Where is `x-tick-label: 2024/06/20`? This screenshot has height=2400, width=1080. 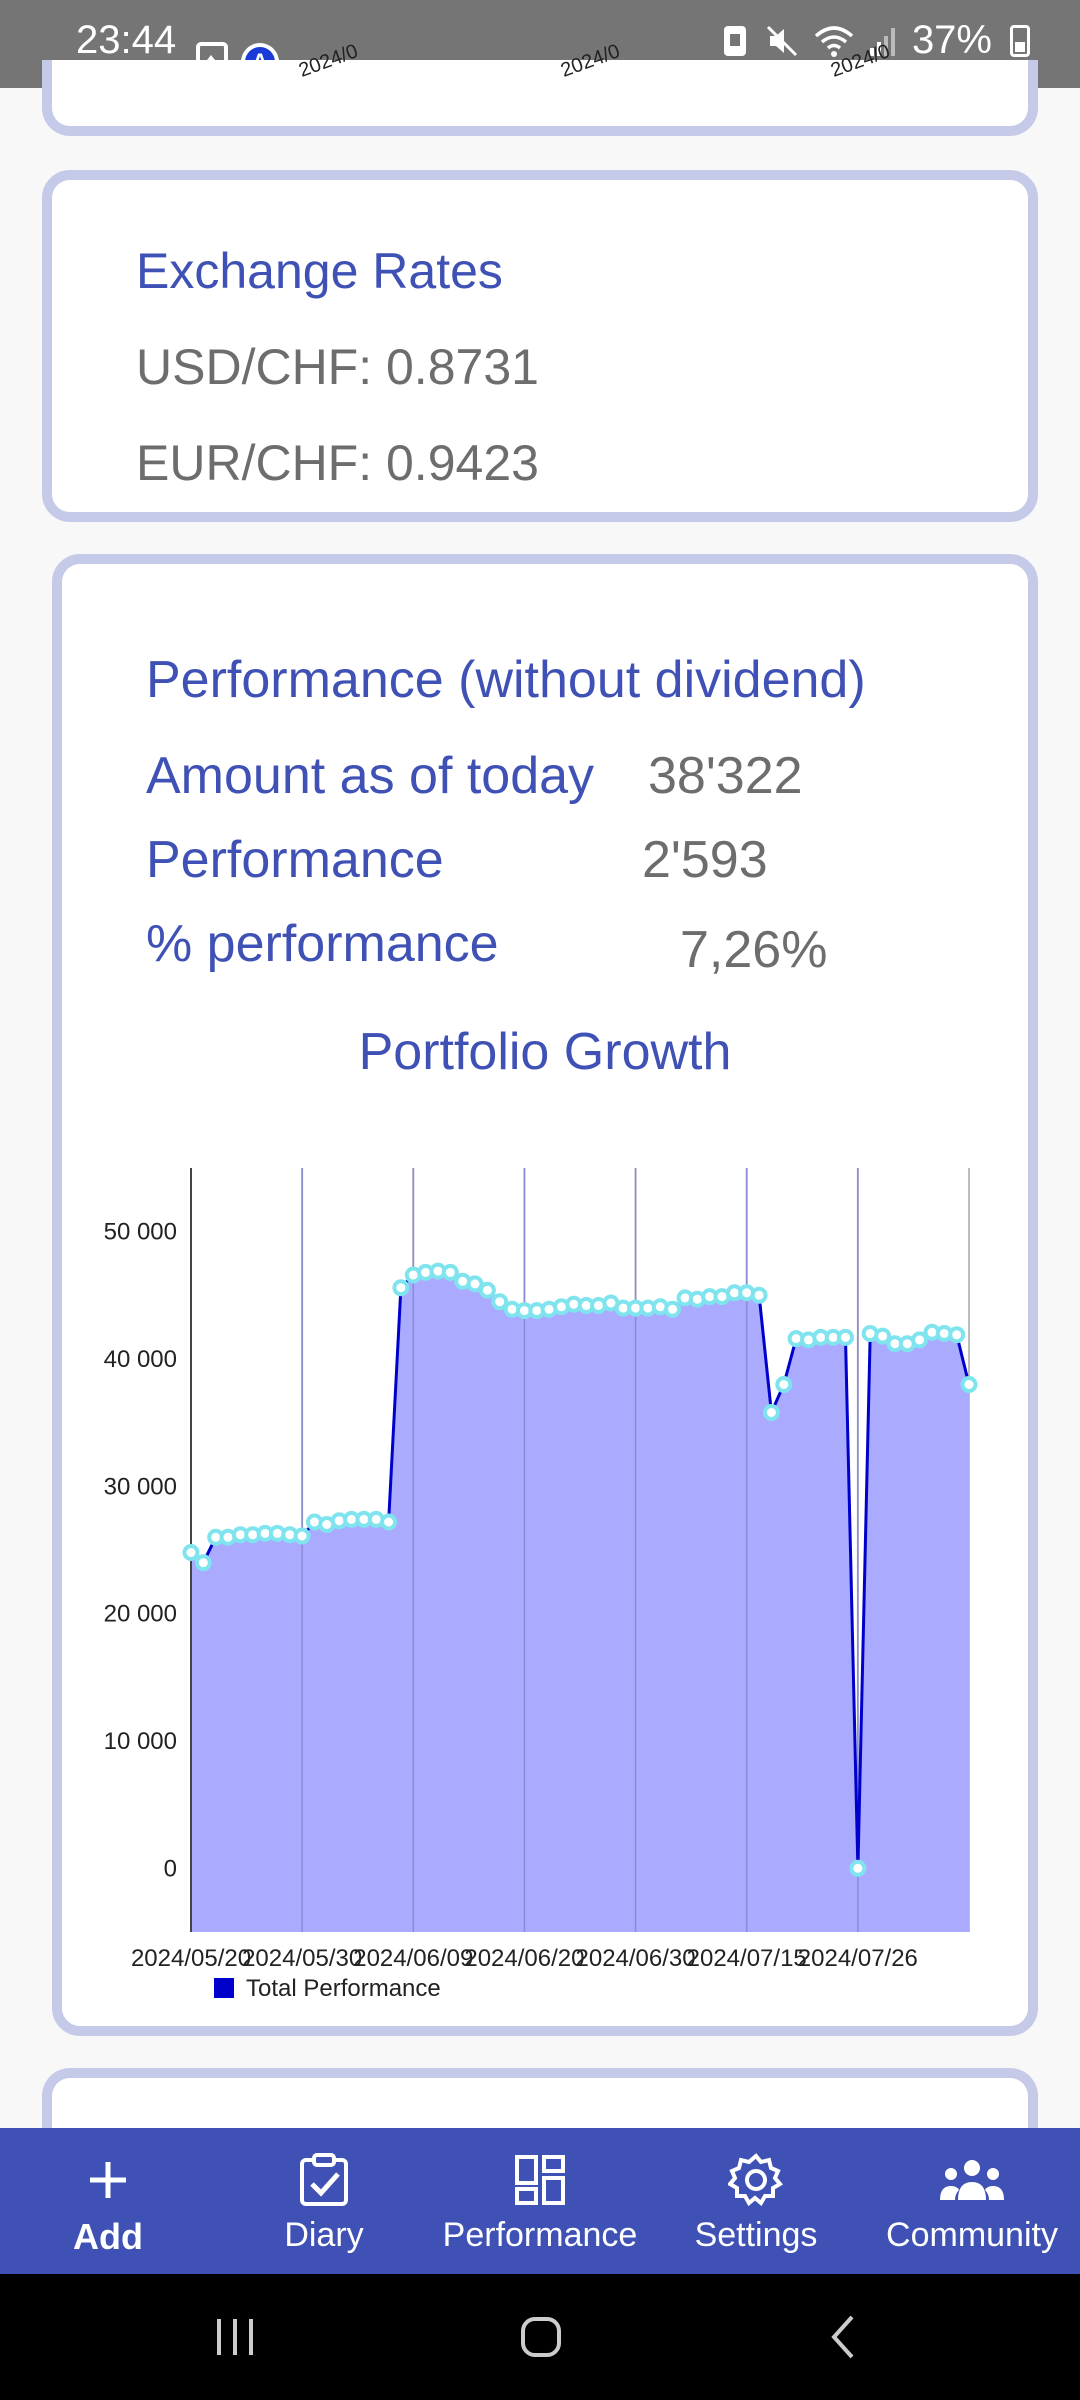
x-tick-label: 2024/06/20 is located at coordinates (524, 1958).